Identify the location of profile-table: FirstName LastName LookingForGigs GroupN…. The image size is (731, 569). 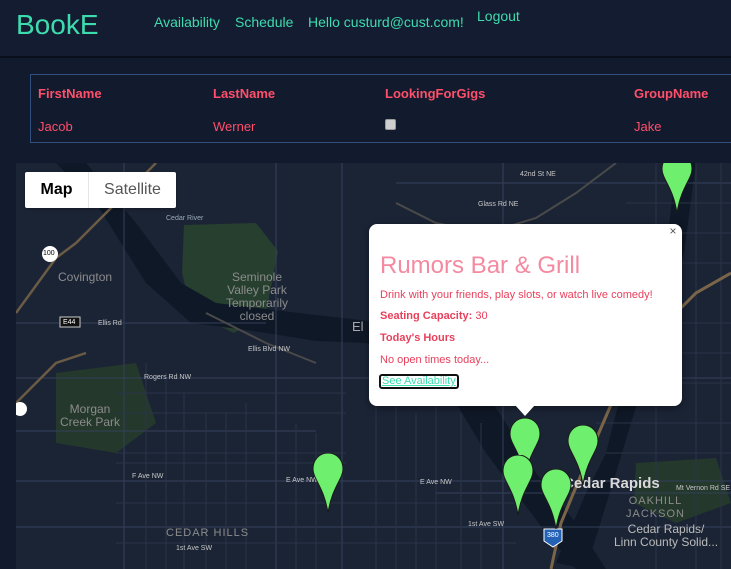
(380, 108).